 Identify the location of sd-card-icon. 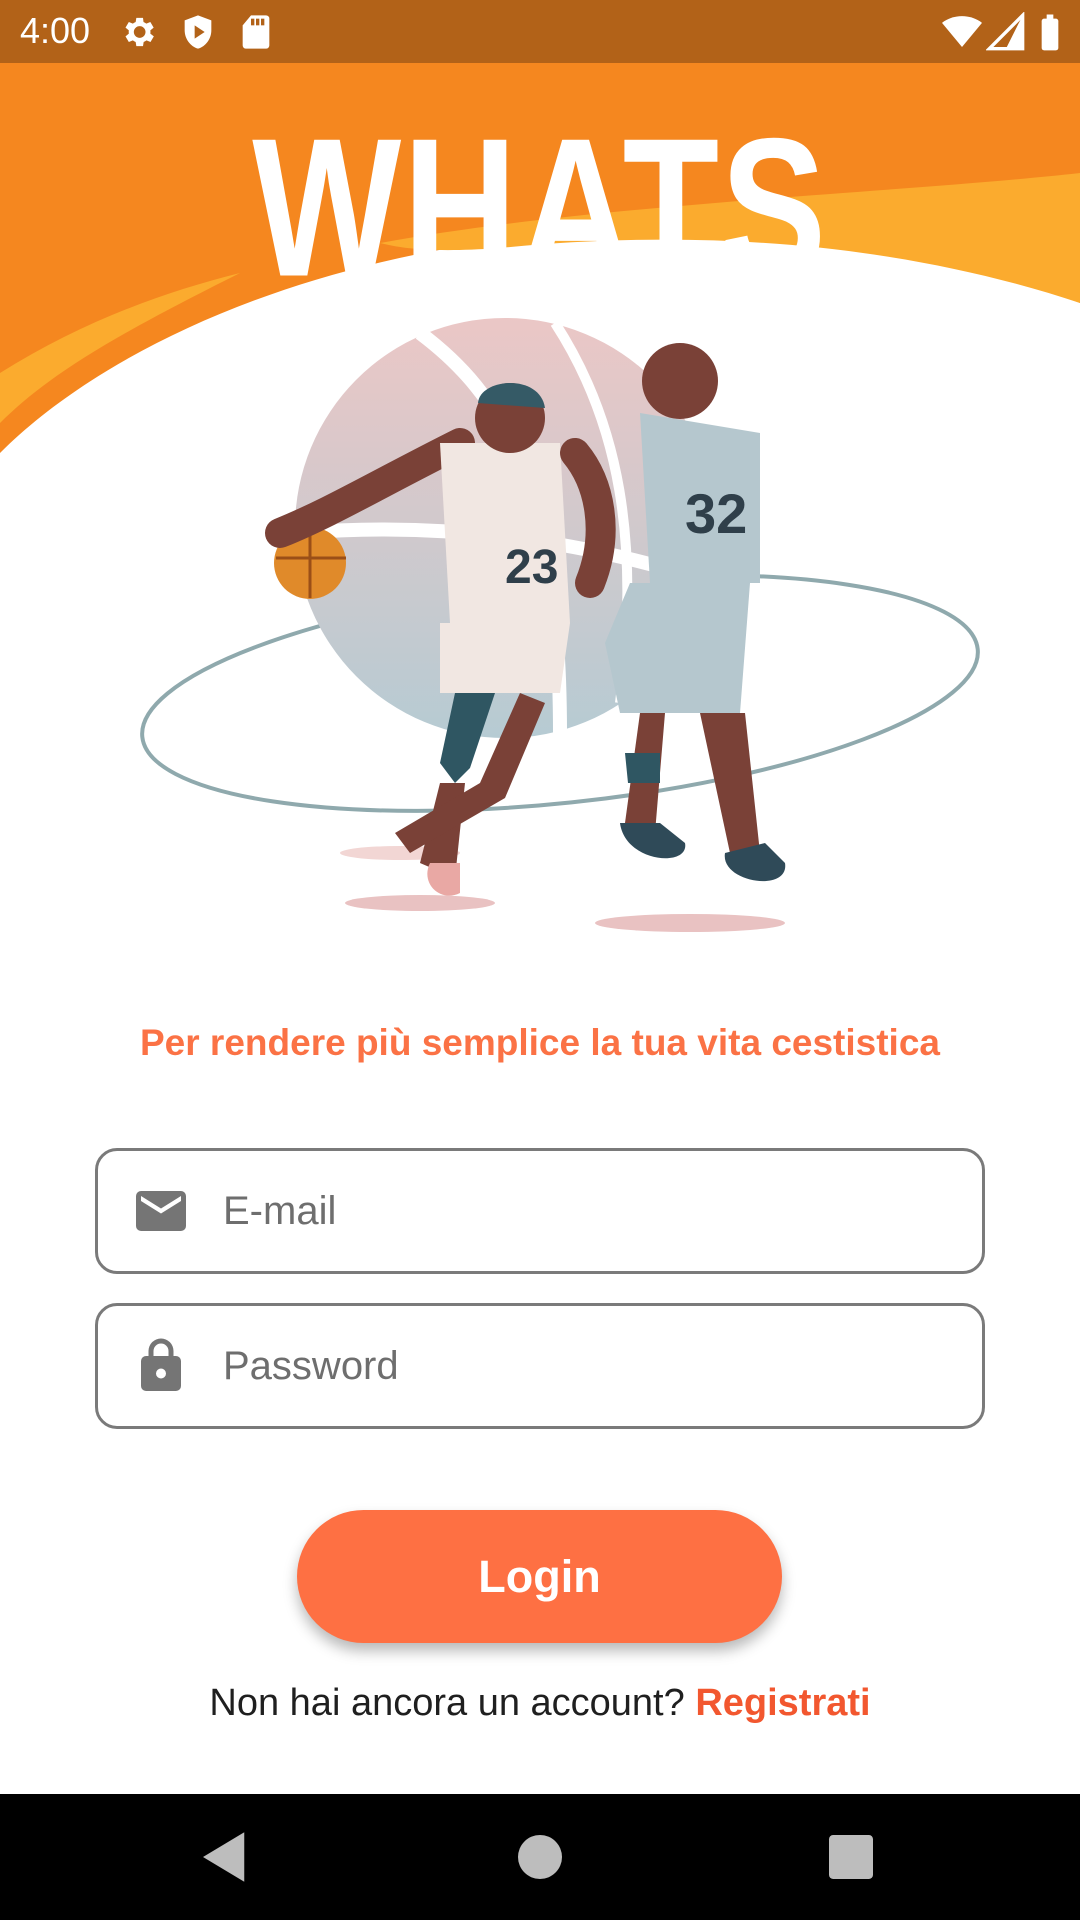
(256, 32).